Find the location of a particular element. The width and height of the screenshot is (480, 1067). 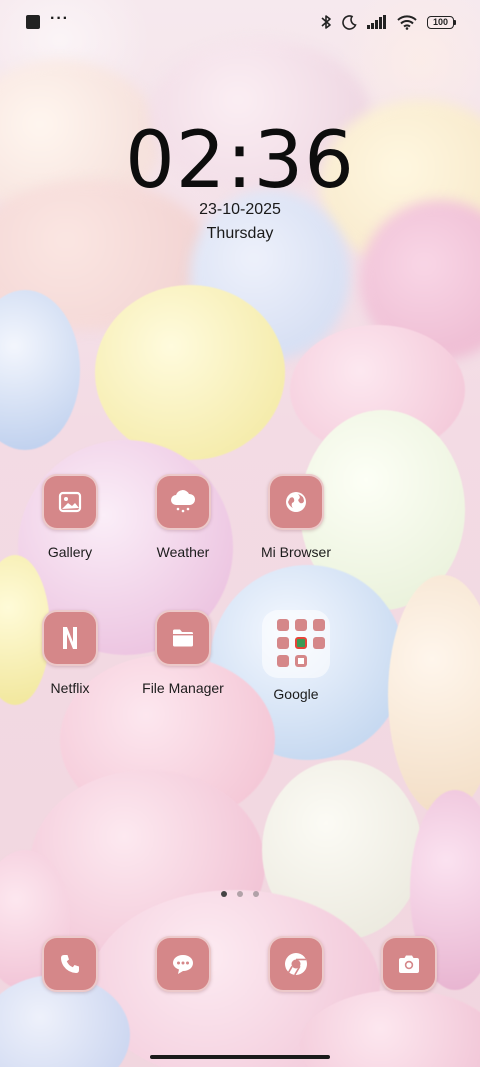

battery-level: 100 is located at coordinates (440, 22).